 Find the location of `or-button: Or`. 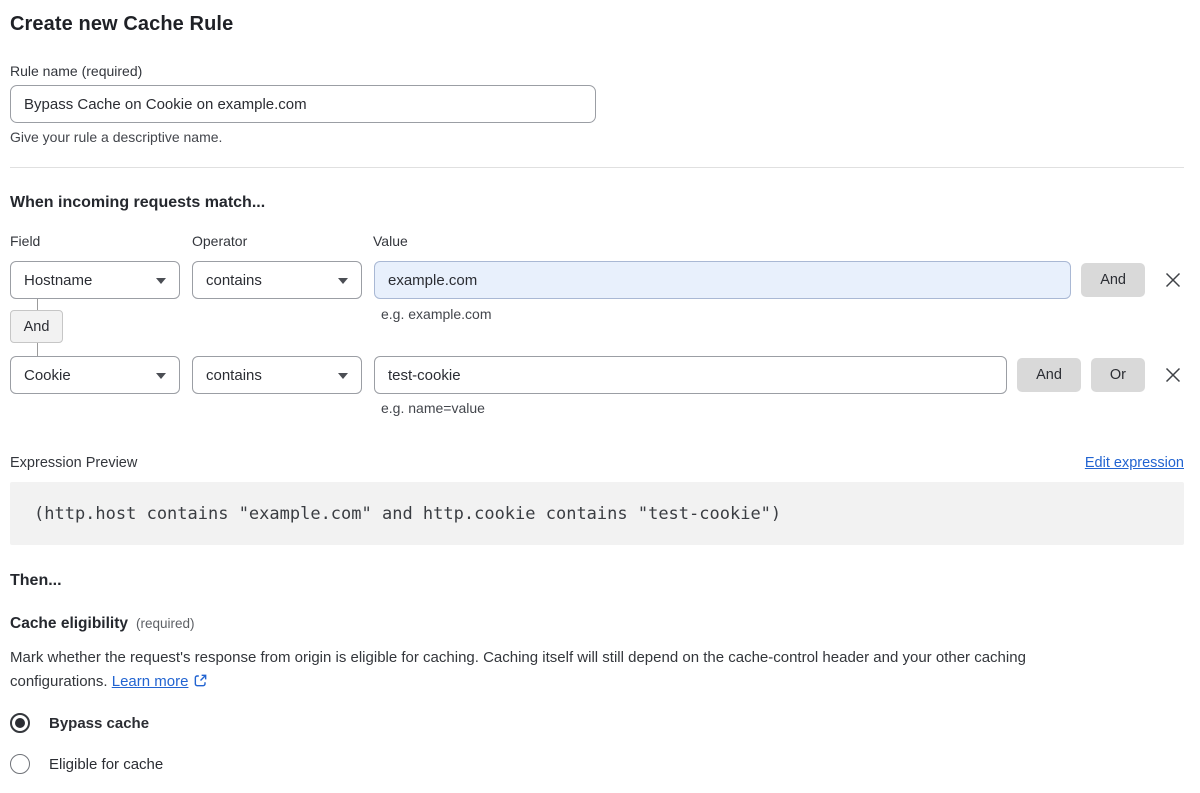

or-button: Or is located at coordinates (1117, 375).